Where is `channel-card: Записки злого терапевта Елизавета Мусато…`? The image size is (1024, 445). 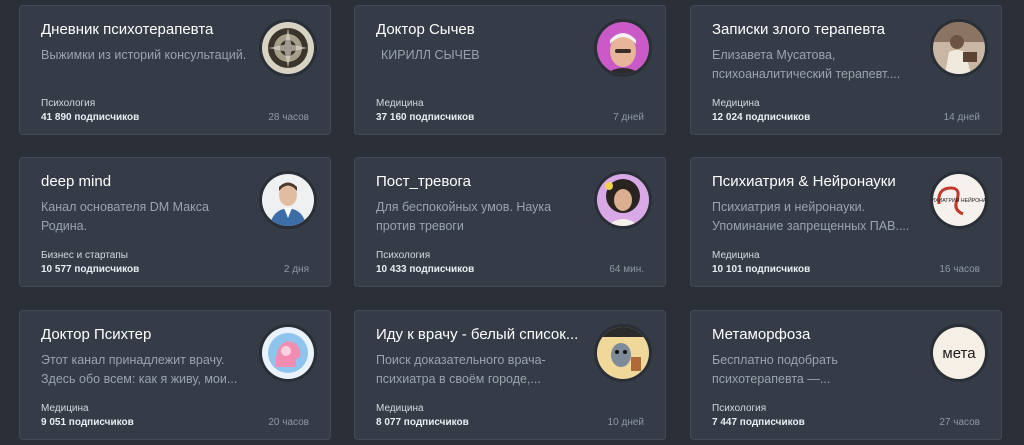 channel-card: Записки злого терапевта Елизавета Мусато… is located at coordinates (846, 70).